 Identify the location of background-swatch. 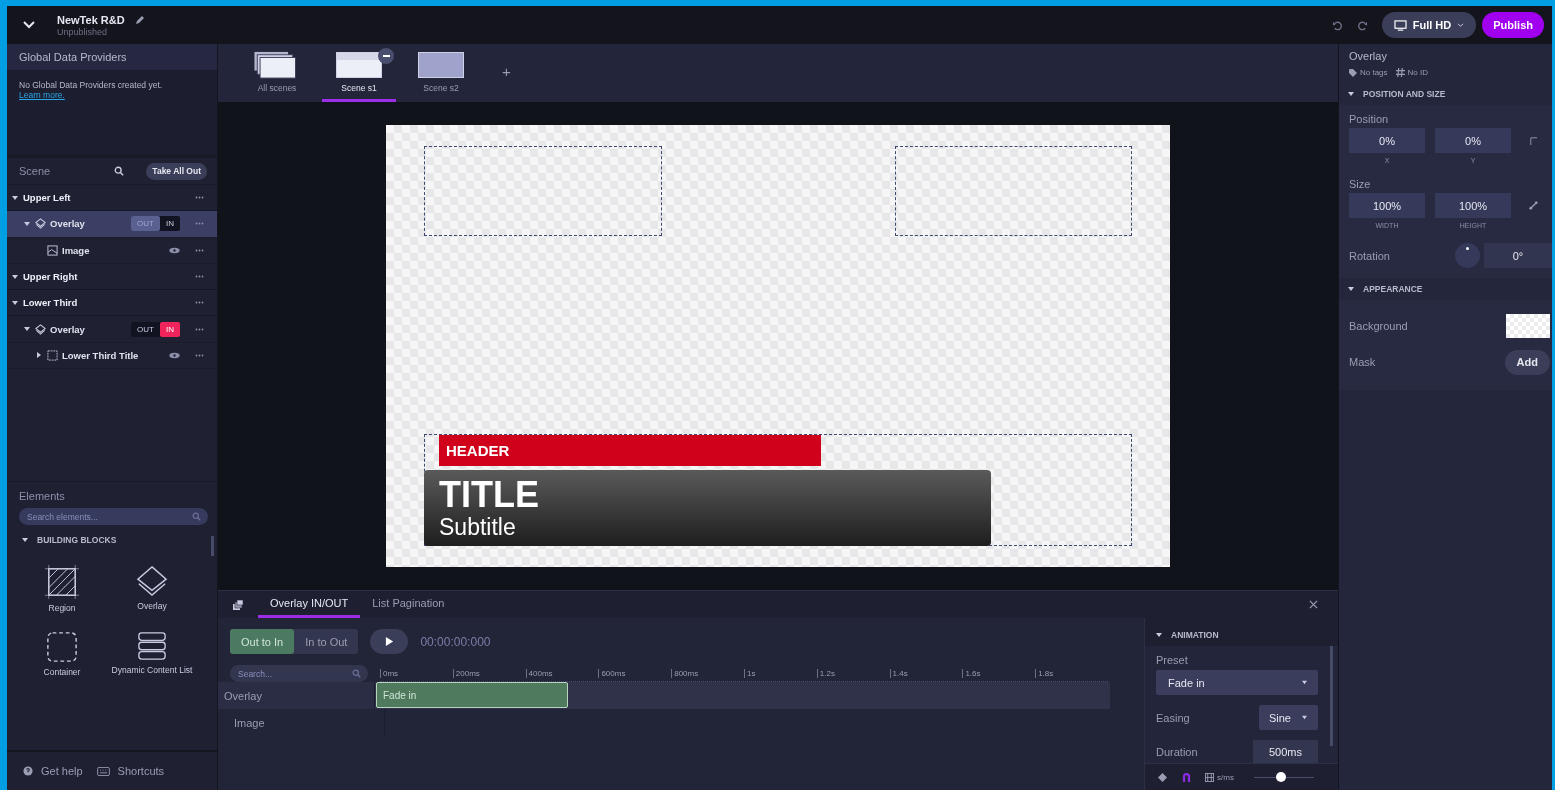
(1528, 326).